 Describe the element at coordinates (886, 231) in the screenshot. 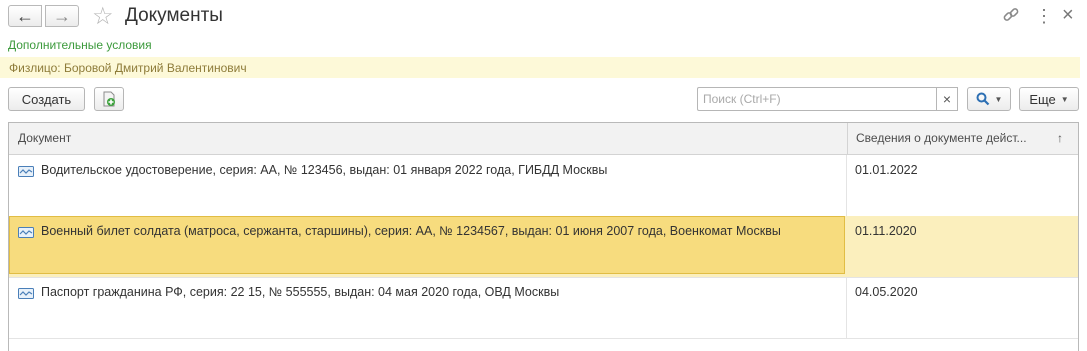

I see `date-cell: 01.11.2020` at that location.